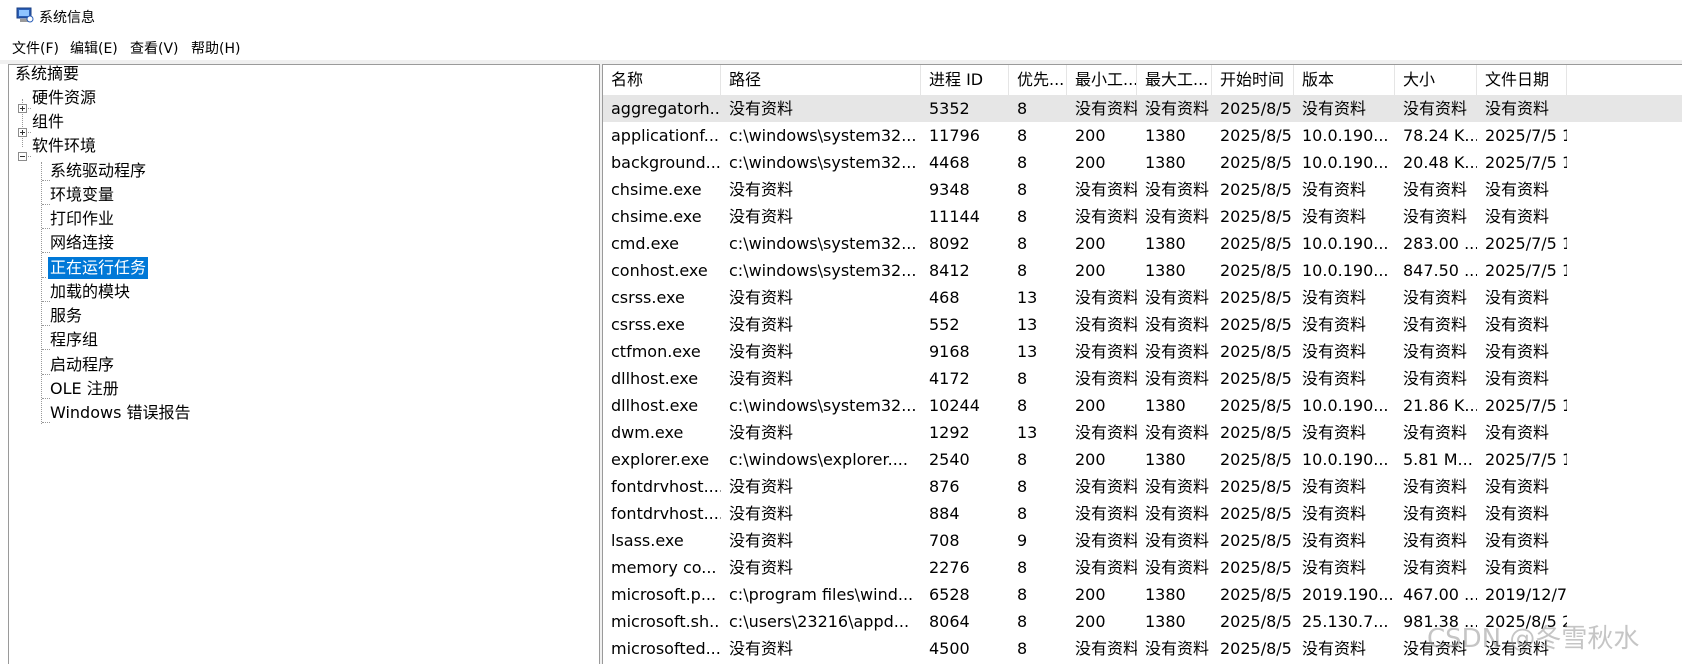 The image size is (1682, 664). Describe the element at coordinates (82, 219) in the screenshot. I see `tree-item-print-jobs: 打印作业` at that location.